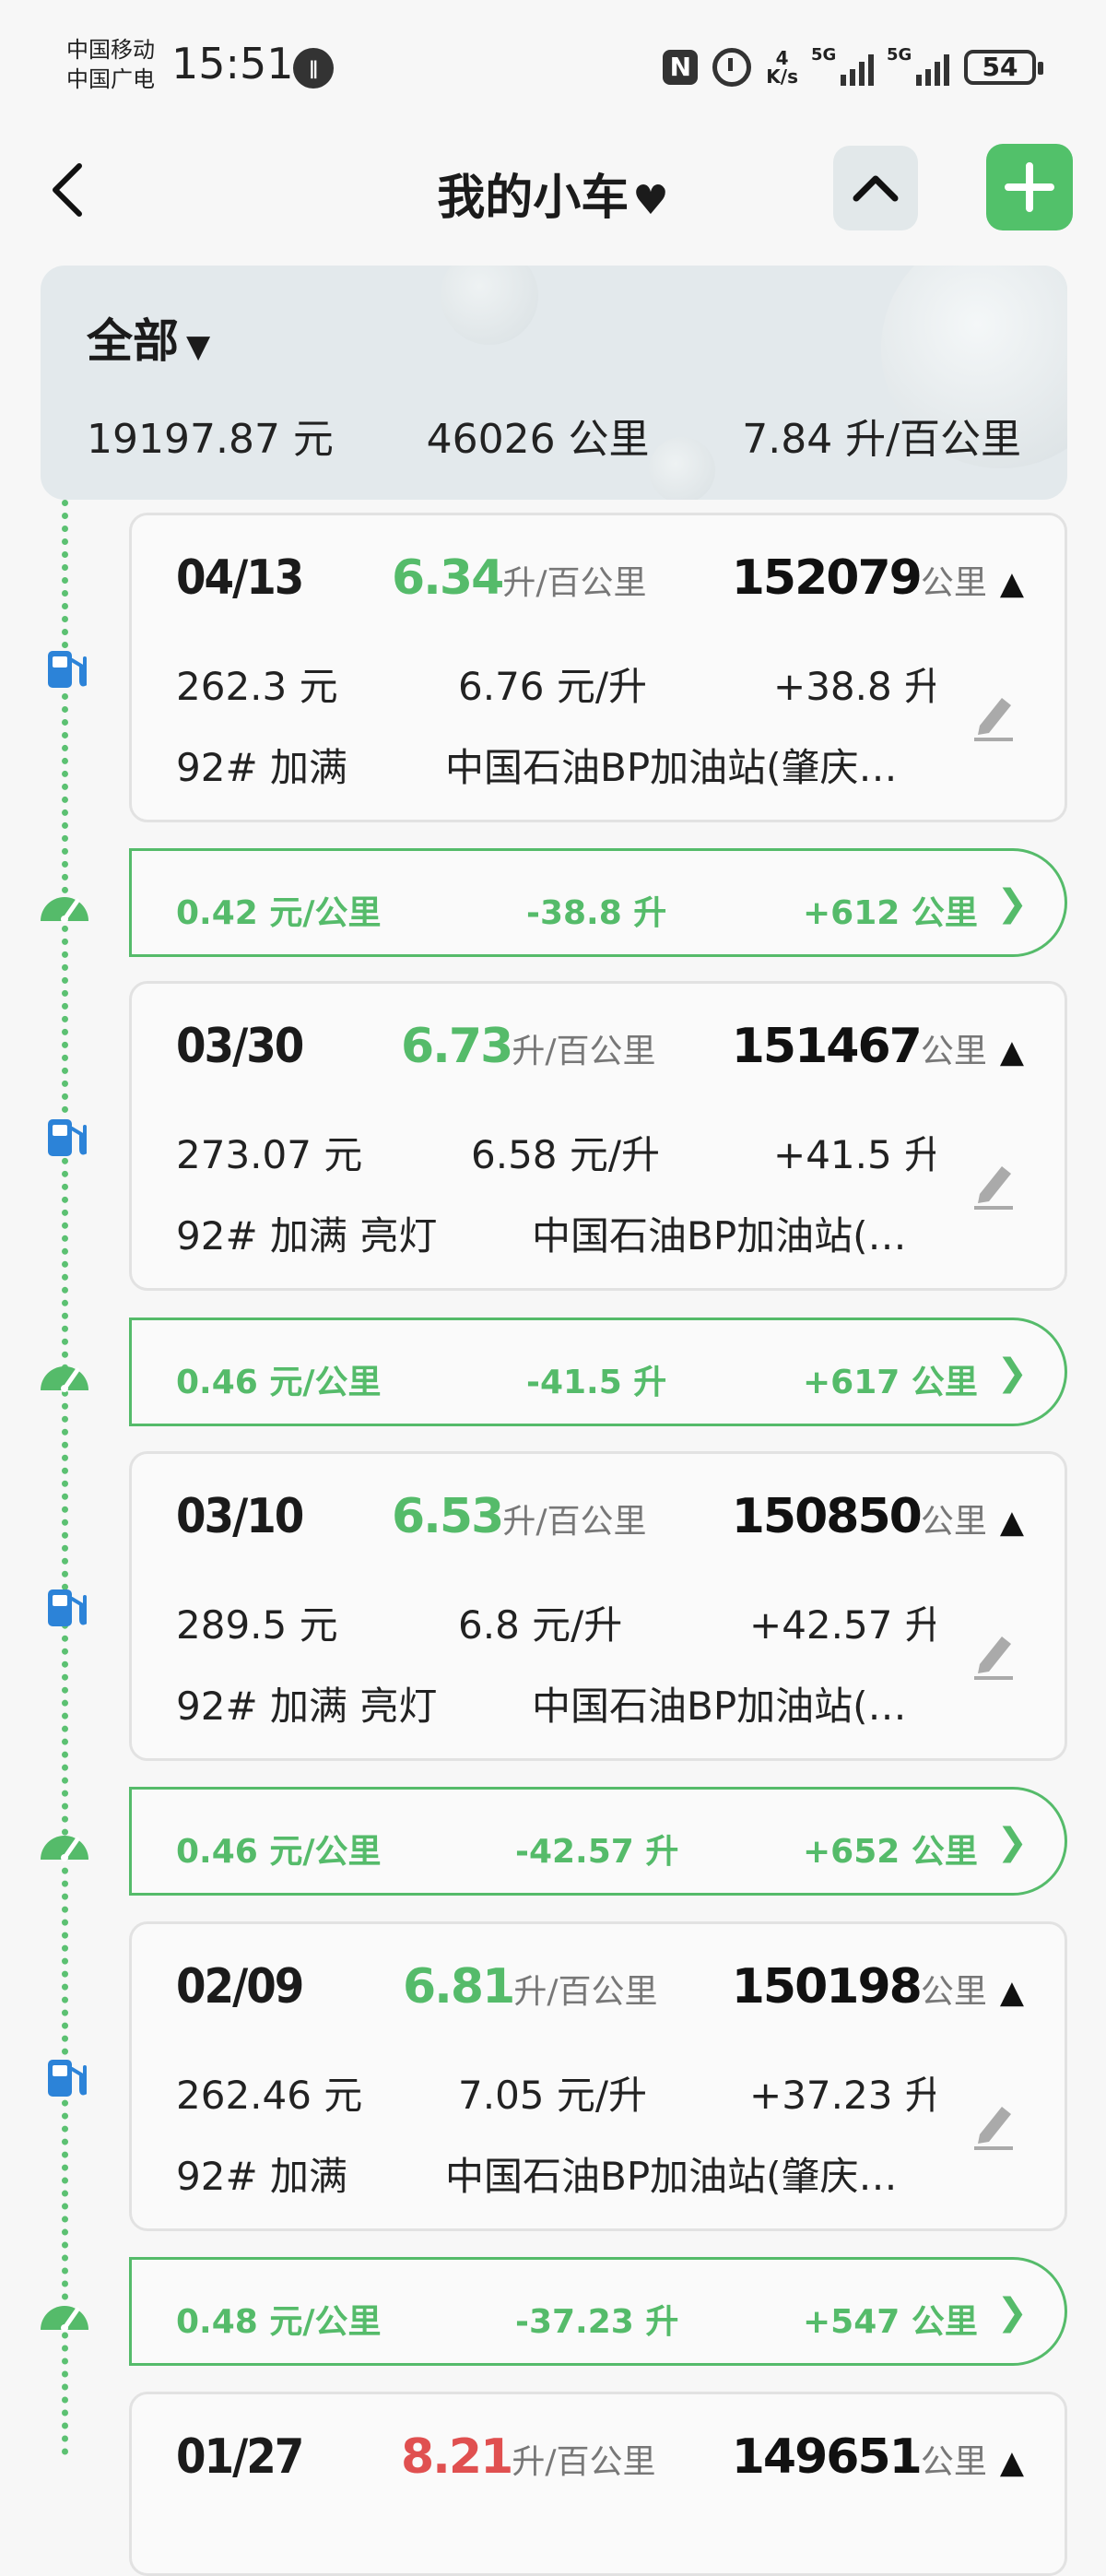 Image resolution: width=1106 pixels, height=2576 pixels. I want to click on record-odometer: 151467公里 ▲, so click(877, 1046).